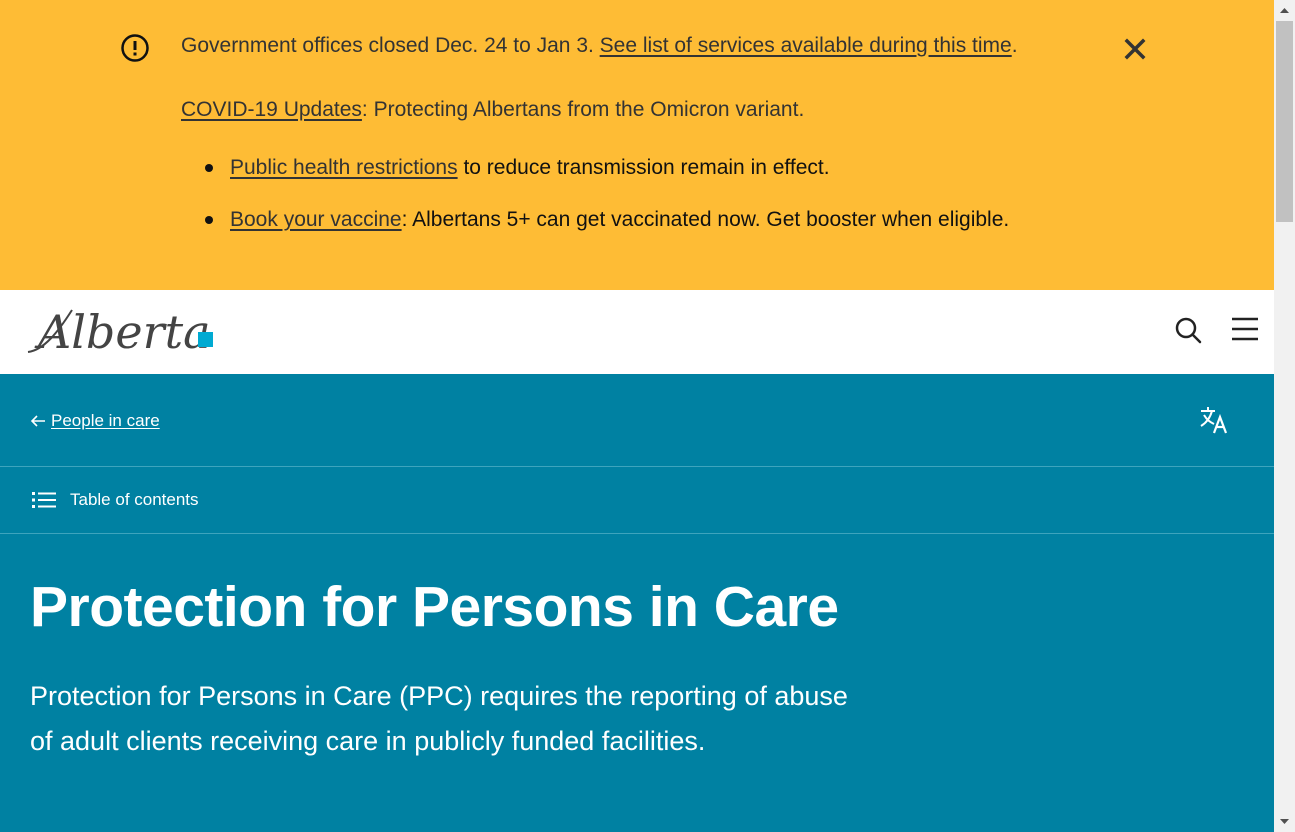 Image resolution: width=1295 pixels, height=832 pixels. I want to click on table-of-contents-toggle: Table of contents, so click(115, 500).